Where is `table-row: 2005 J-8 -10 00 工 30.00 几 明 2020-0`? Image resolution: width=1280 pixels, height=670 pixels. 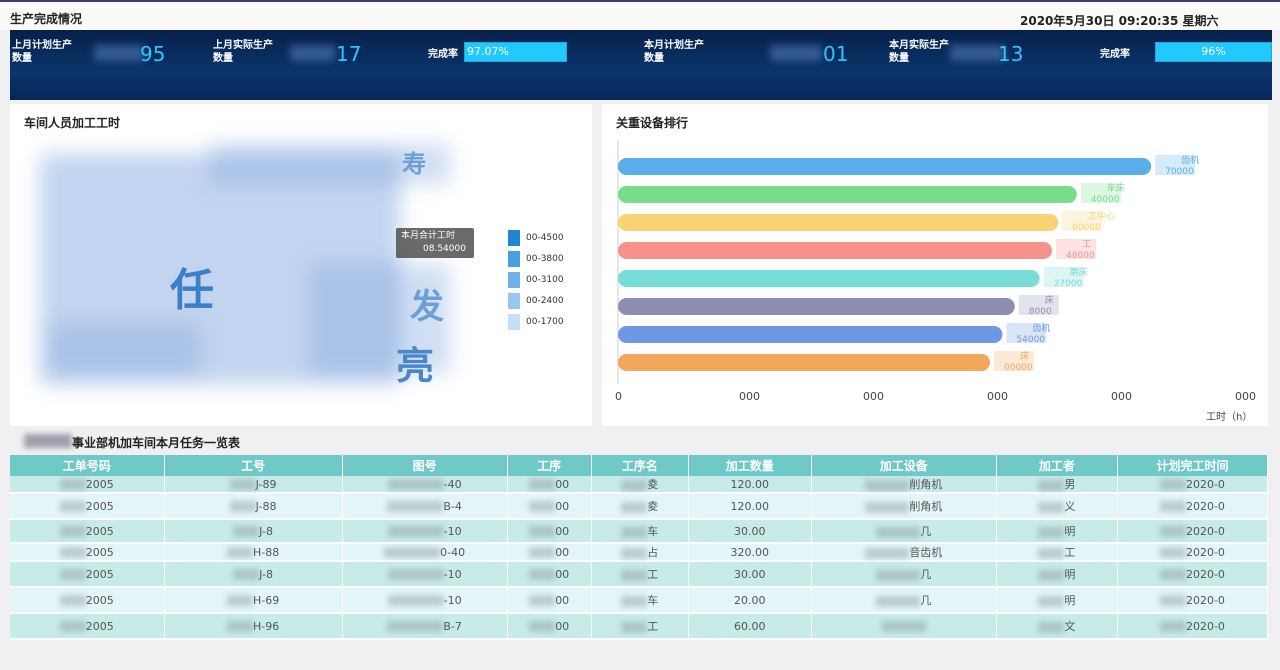 table-row: 2005 J-8 -10 00 工 30.00 几 明 2020-0 is located at coordinates (639, 574).